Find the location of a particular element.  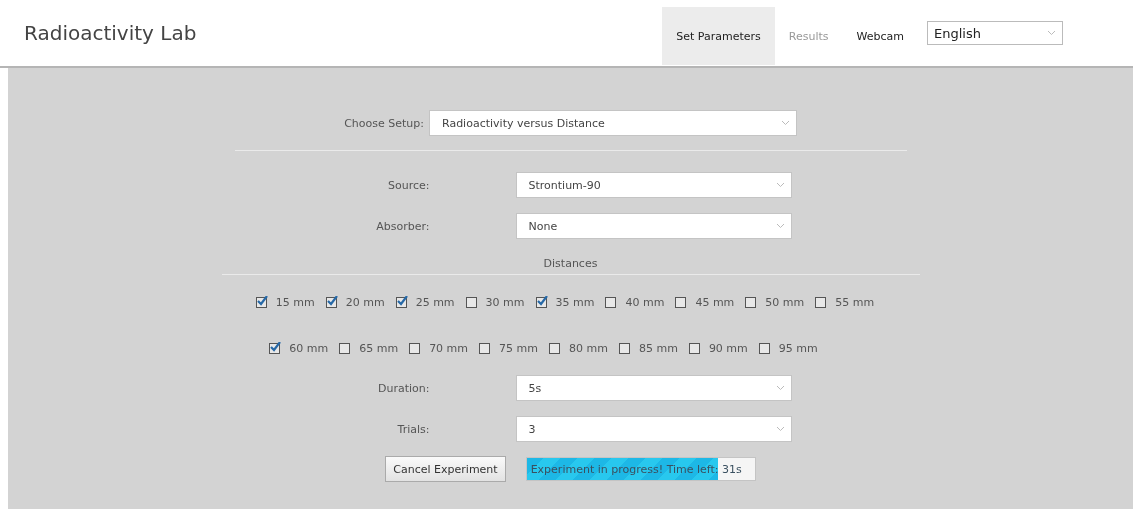

checkbox-label: 45 mm is located at coordinates (715, 302).